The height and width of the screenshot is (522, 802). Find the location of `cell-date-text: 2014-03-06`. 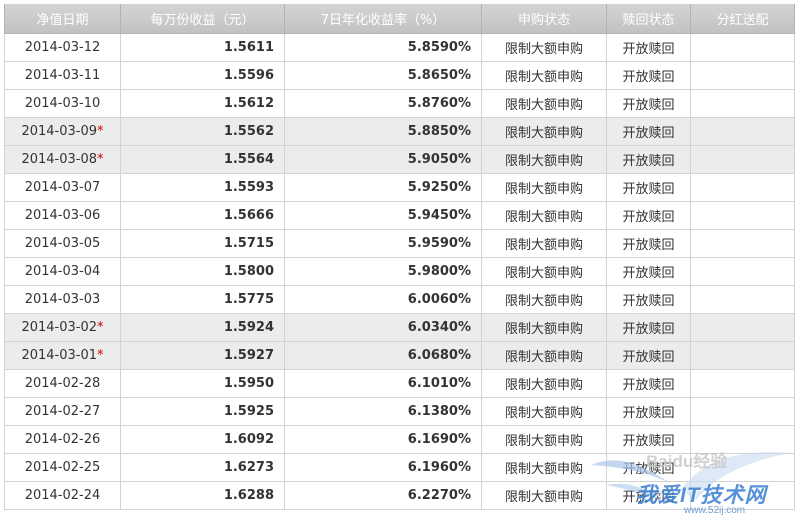

cell-date-text: 2014-03-06 is located at coordinates (62, 215).